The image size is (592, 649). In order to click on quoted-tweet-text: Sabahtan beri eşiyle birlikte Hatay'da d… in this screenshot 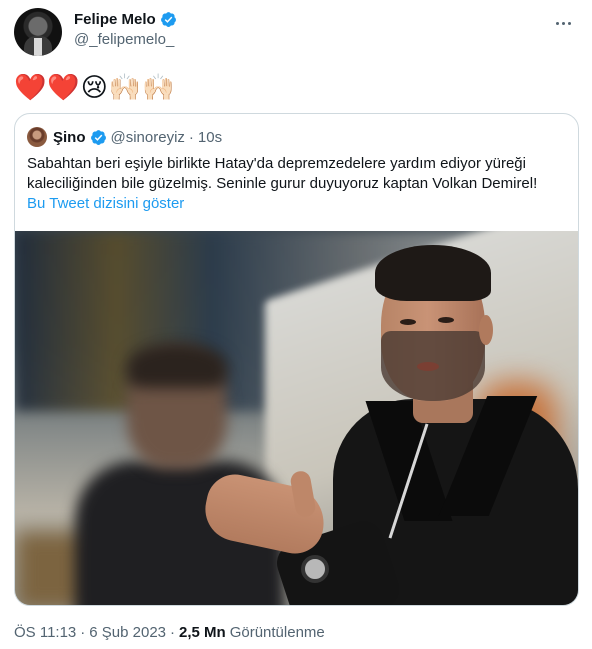, I will do `click(282, 173)`.